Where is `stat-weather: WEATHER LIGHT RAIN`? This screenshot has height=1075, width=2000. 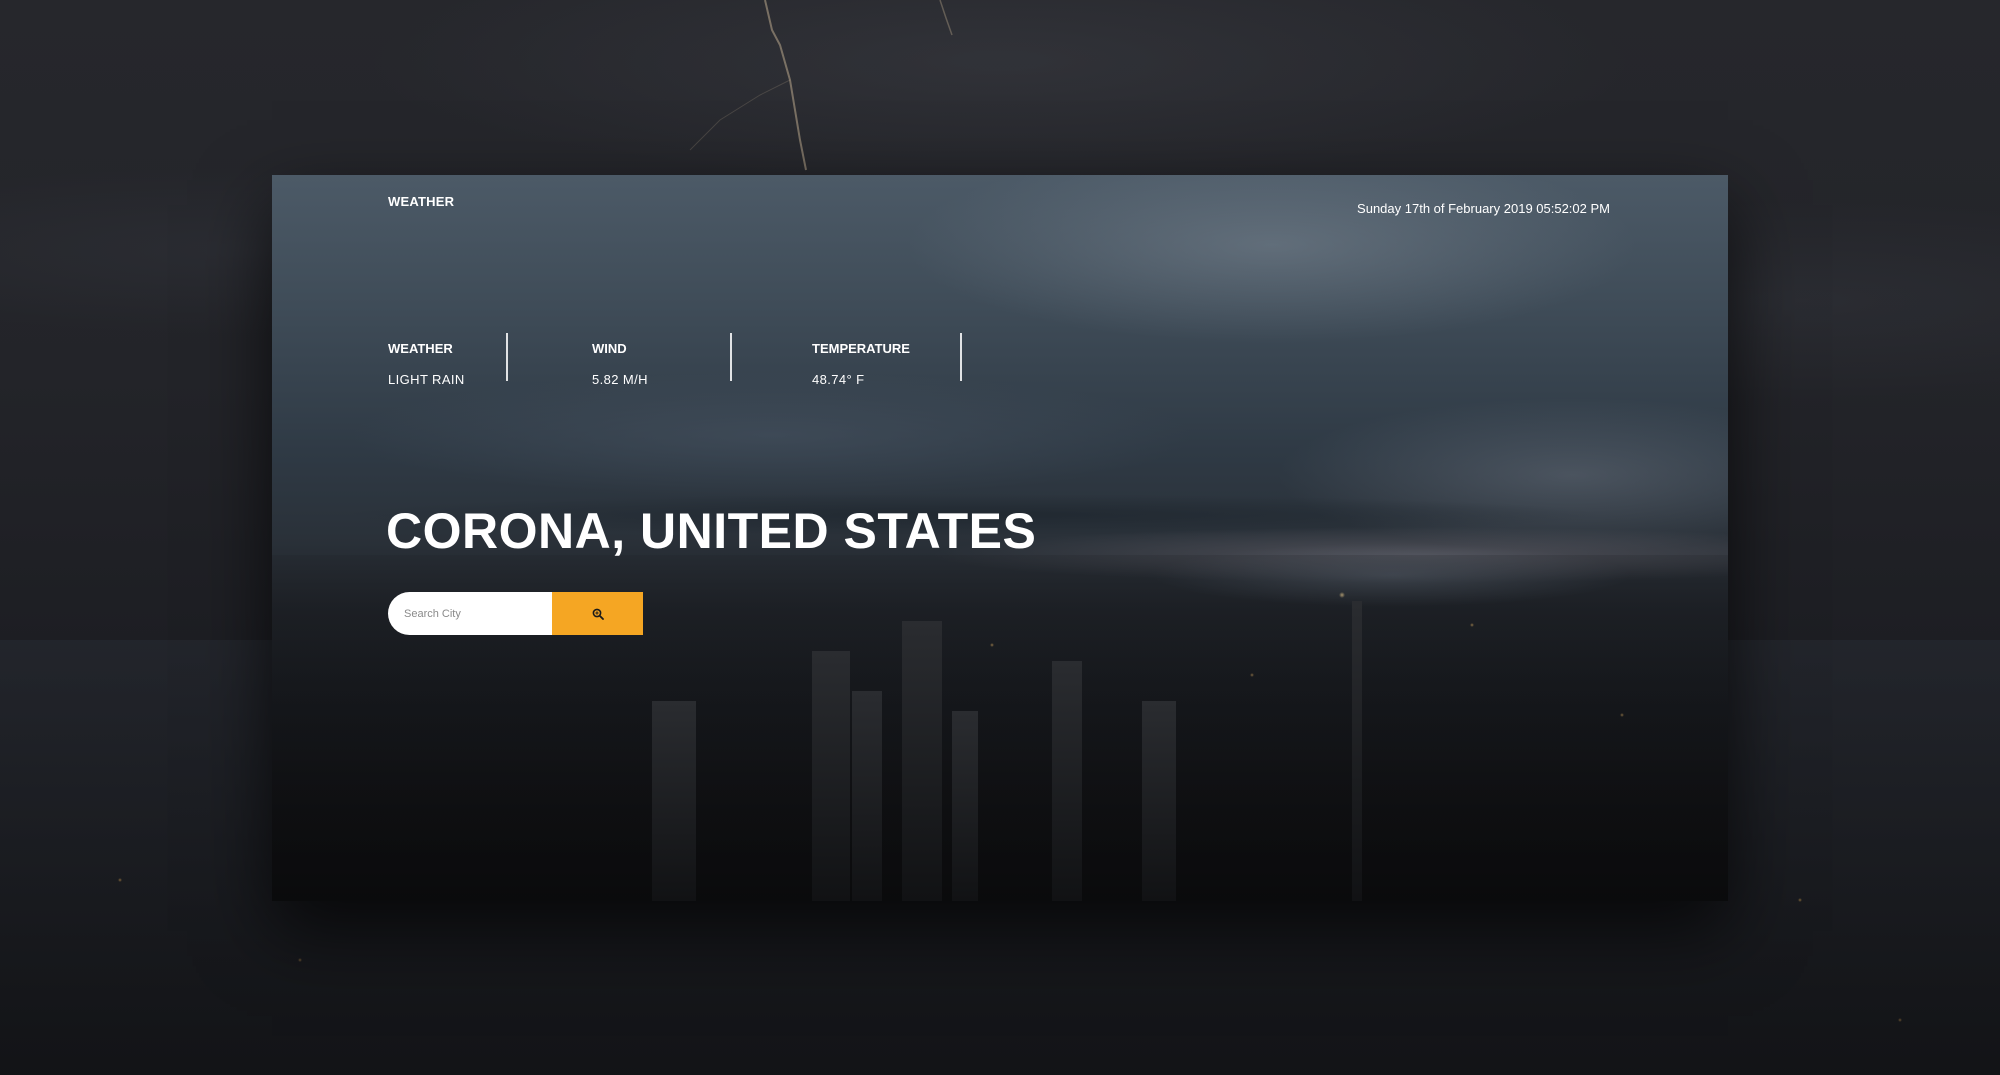 stat-weather: WEATHER LIGHT RAIN is located at coordinates (448, 360).